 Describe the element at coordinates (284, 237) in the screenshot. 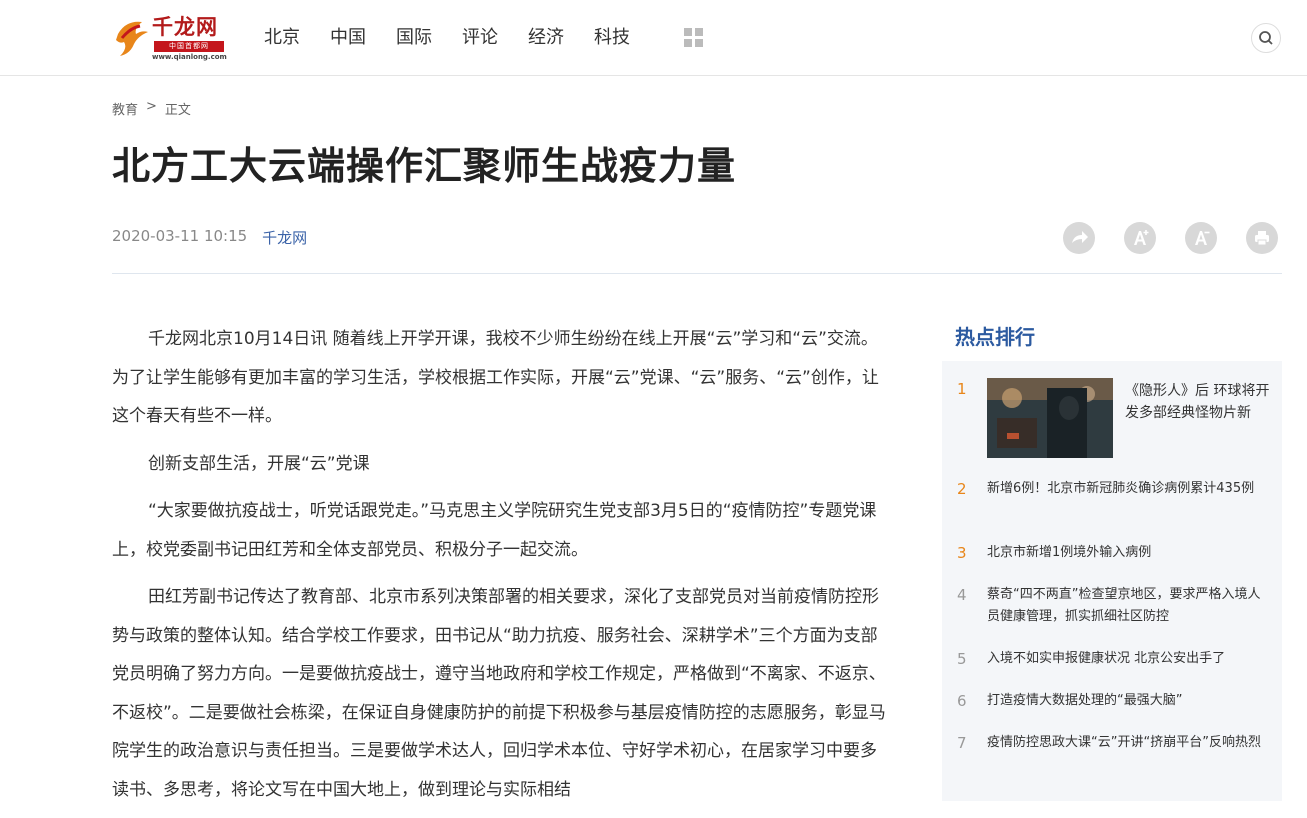

I see `article-source-link: 千龙网` at that location.